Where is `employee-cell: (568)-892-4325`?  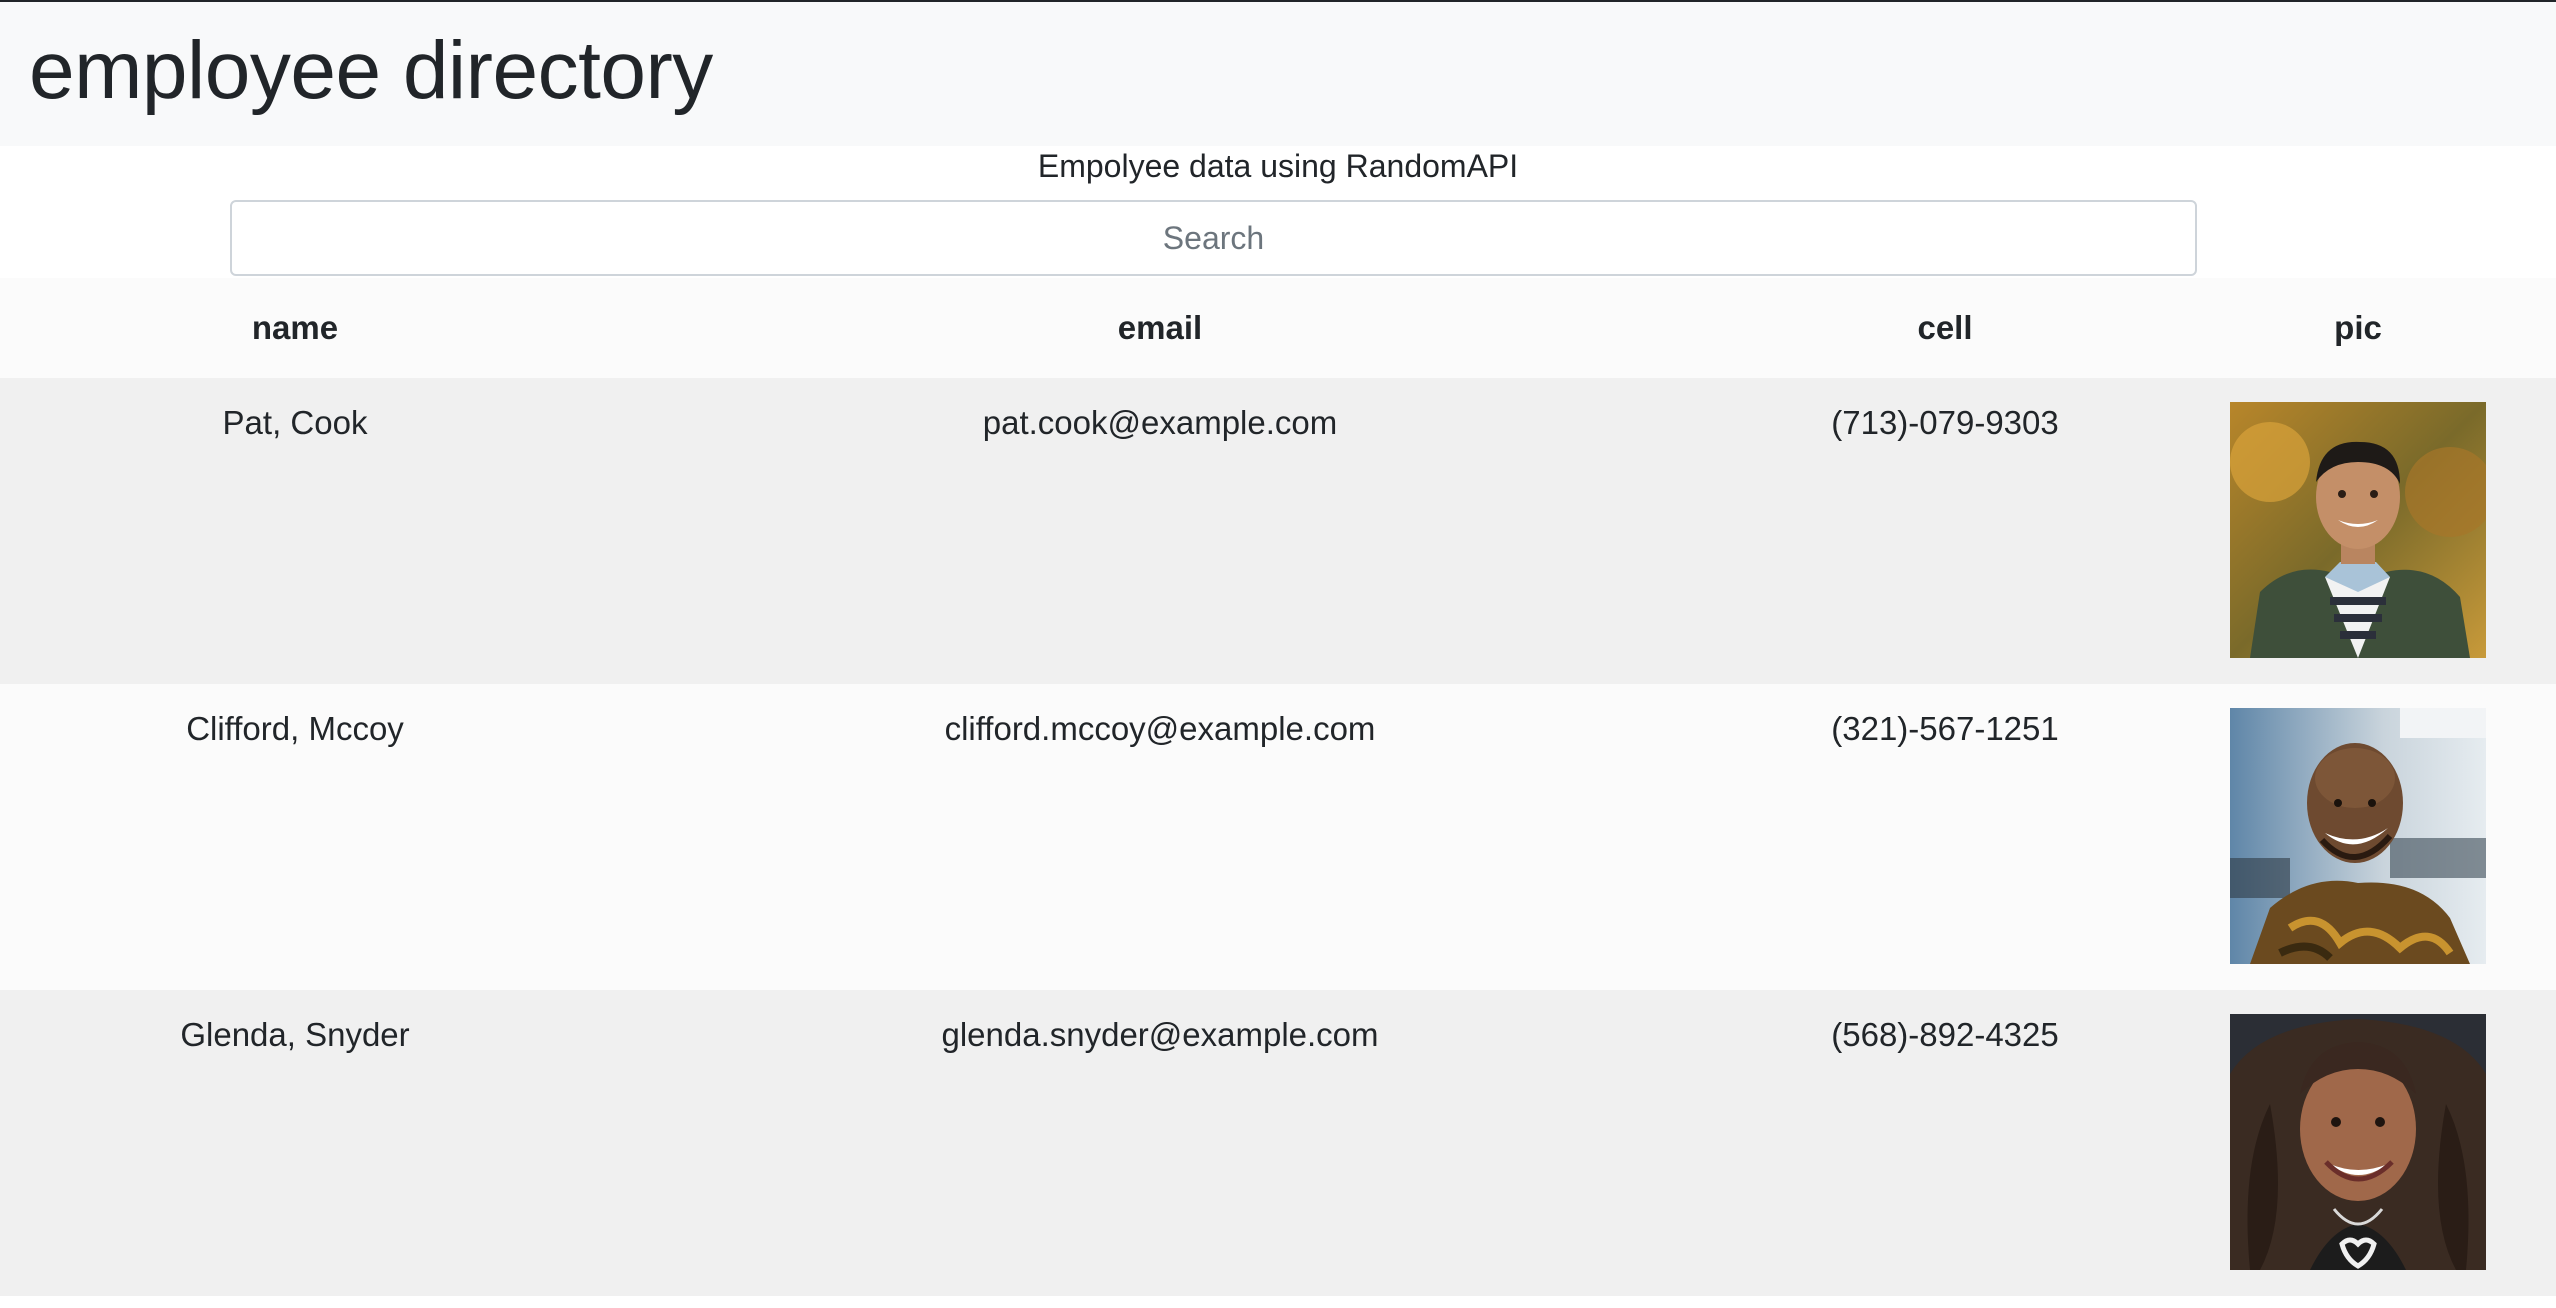 employee-cell: (568)-892-4325 is located at coordinates (1945, 1034).